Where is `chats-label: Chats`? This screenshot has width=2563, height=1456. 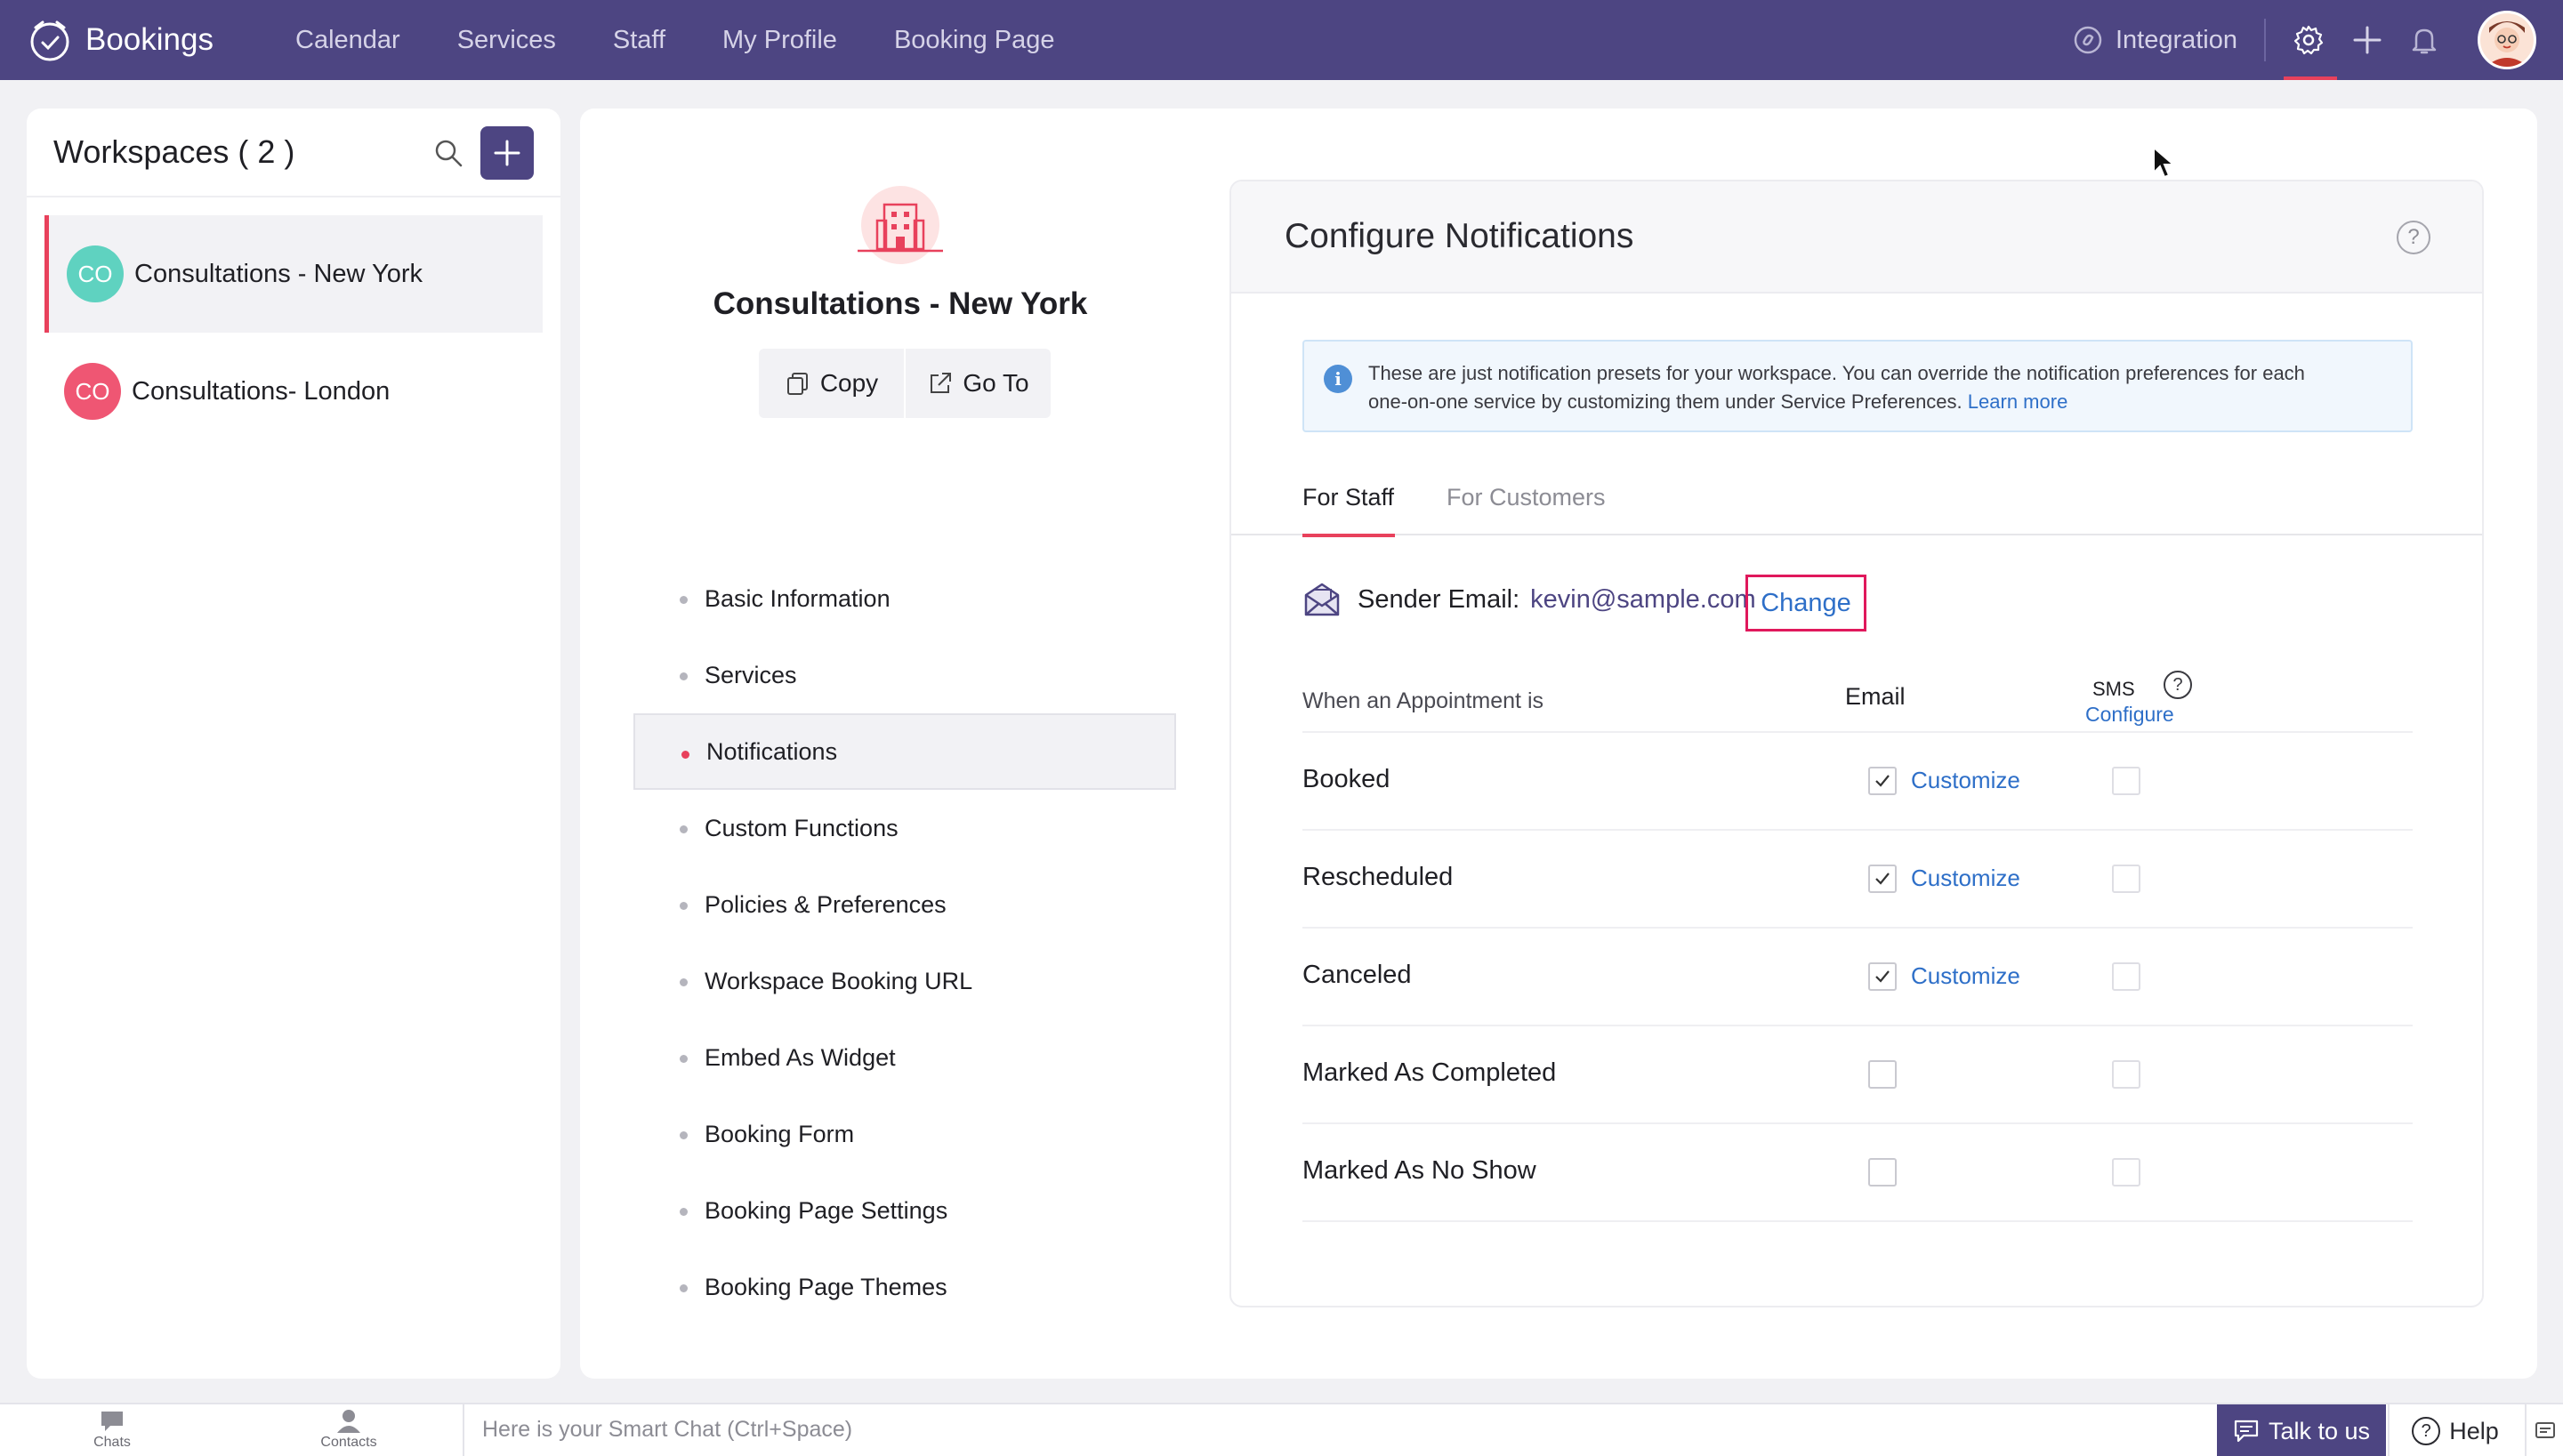 chats-label: Chats is located at coordinates (112, 1442).